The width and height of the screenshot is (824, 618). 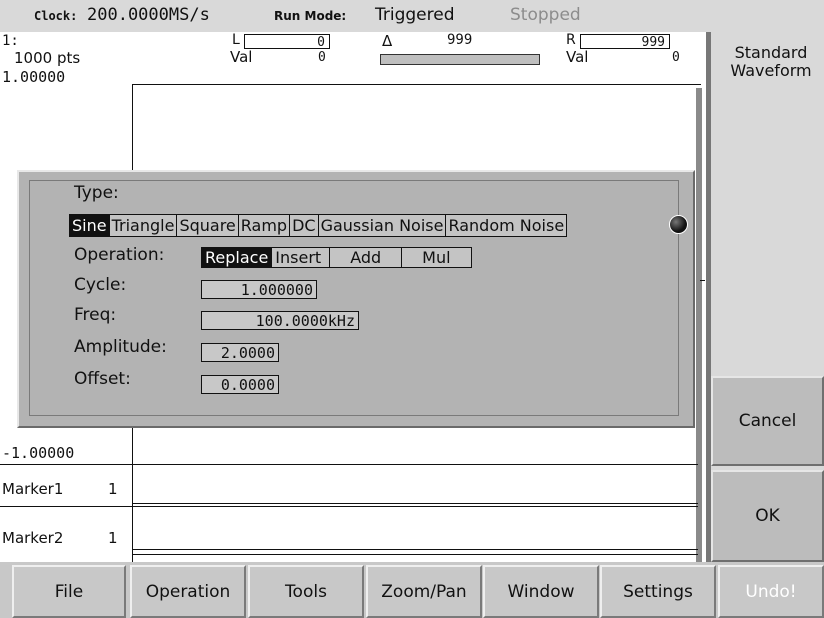 I want to click on vertical-scrollbar, so click(x=699, y=325).